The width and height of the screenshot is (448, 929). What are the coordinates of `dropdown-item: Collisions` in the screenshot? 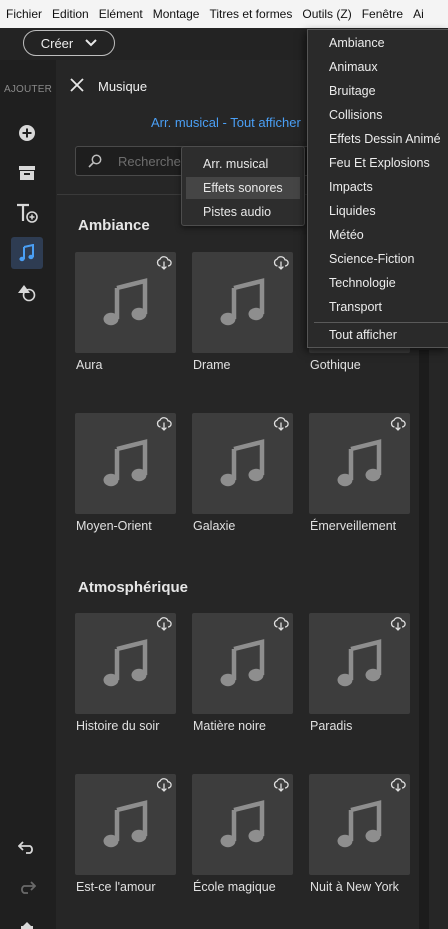 It's located at (356, 115).